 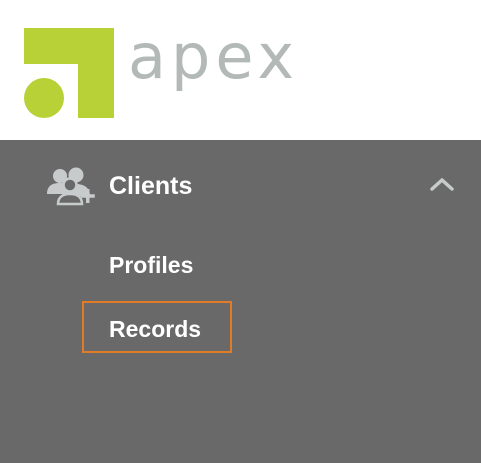 I want to click on apex-logo-text: apex, so click(x=214, y=56).